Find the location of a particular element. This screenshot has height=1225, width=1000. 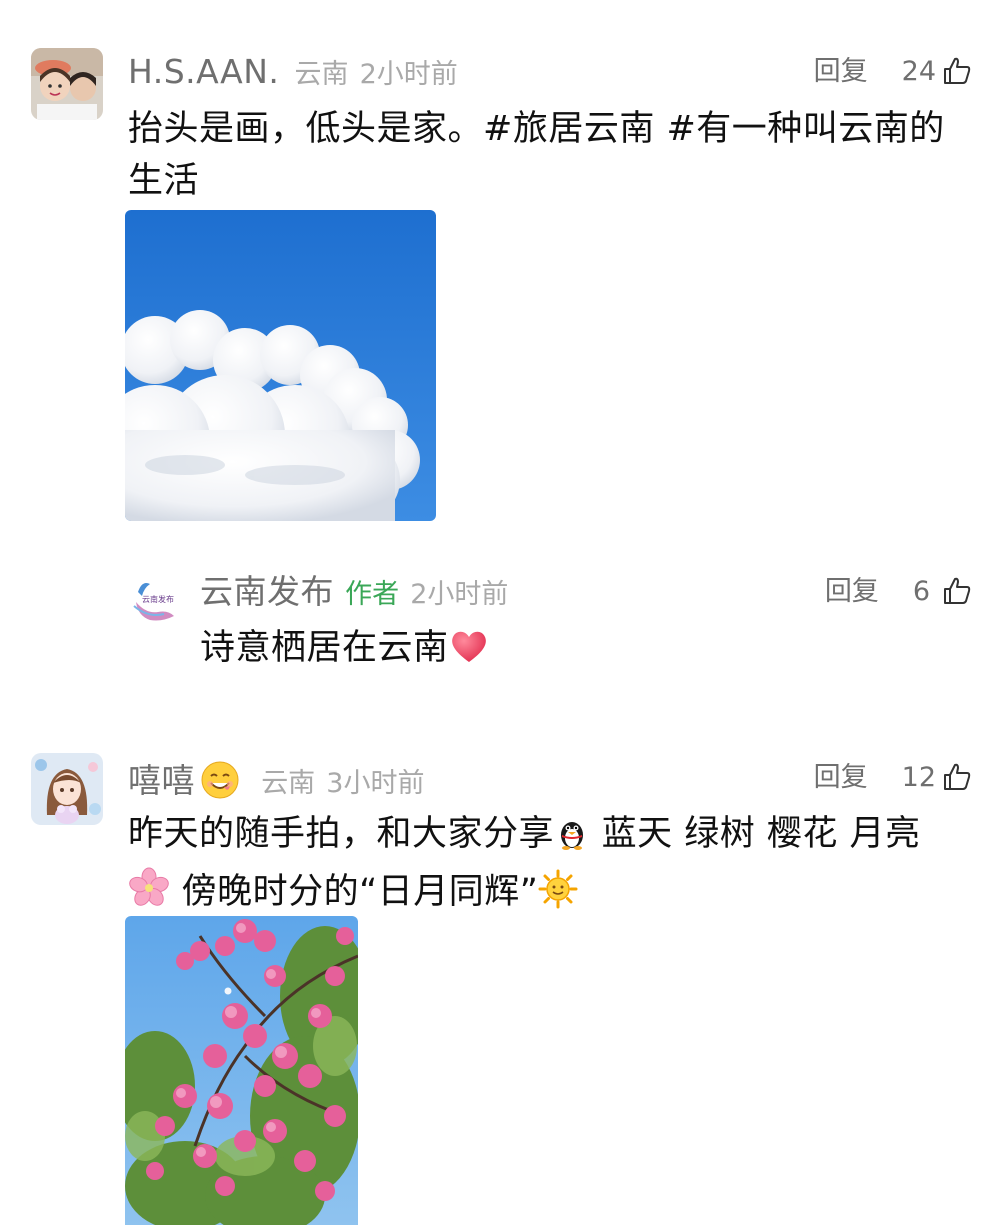

like-count: 12 is located at coordinates (918, 777).